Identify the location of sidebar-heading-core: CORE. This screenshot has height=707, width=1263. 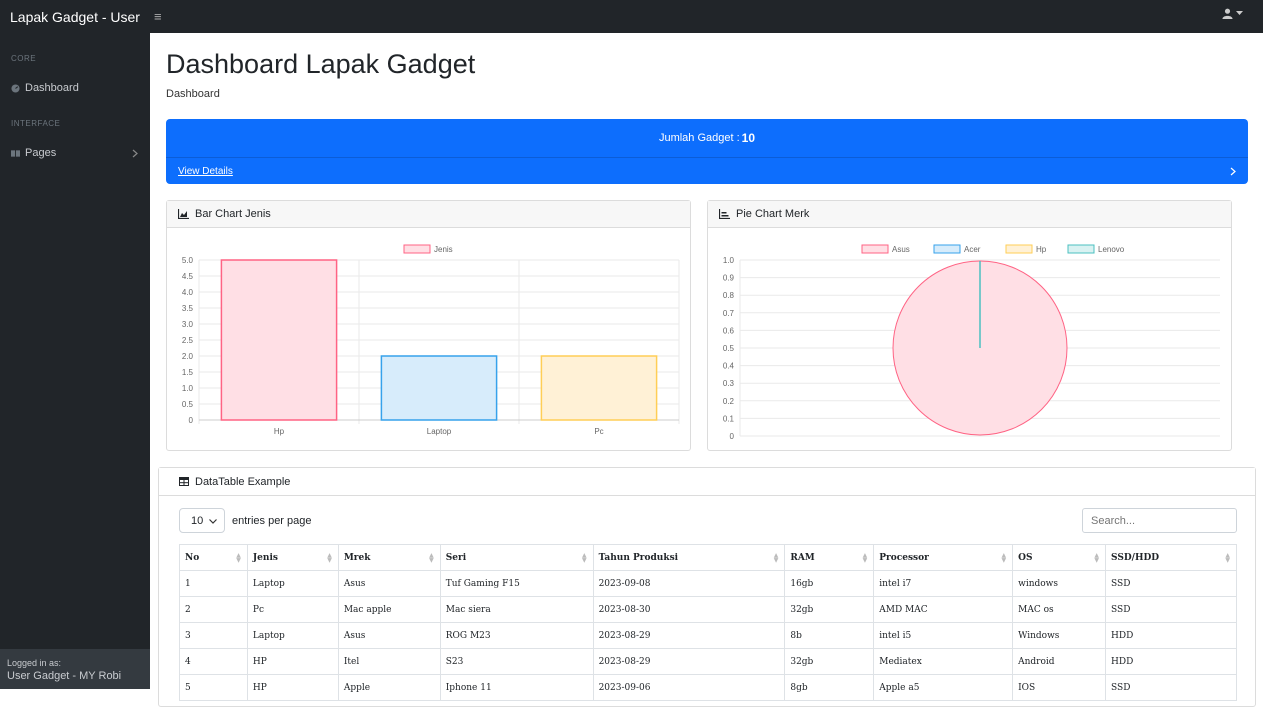
(24, 58).